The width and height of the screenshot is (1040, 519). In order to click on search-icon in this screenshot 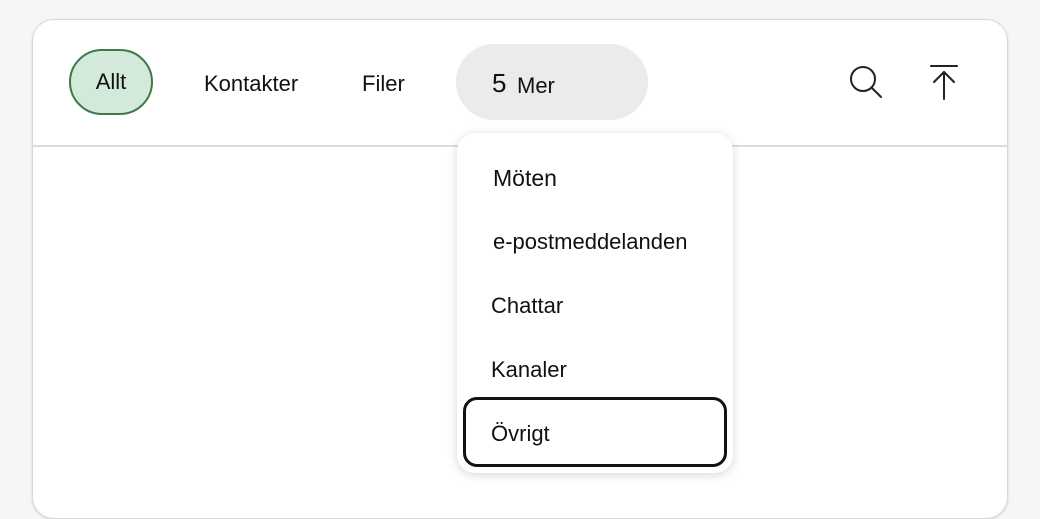, I will do `click(866, 82)`.